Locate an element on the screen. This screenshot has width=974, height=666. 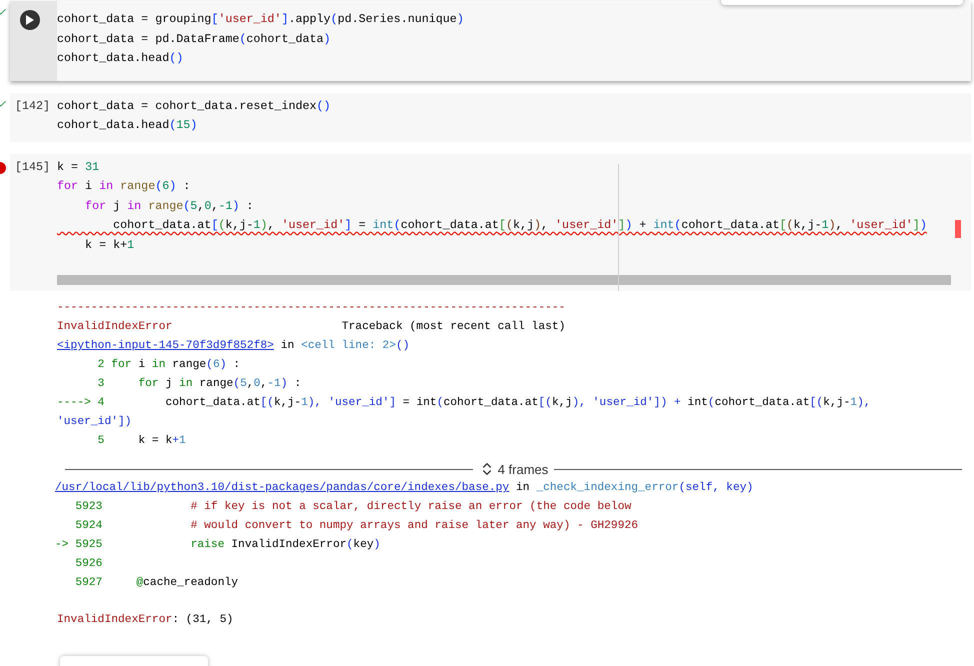
traceback-line: 2 for i in range(6) : is located at coordinates (169, 365).